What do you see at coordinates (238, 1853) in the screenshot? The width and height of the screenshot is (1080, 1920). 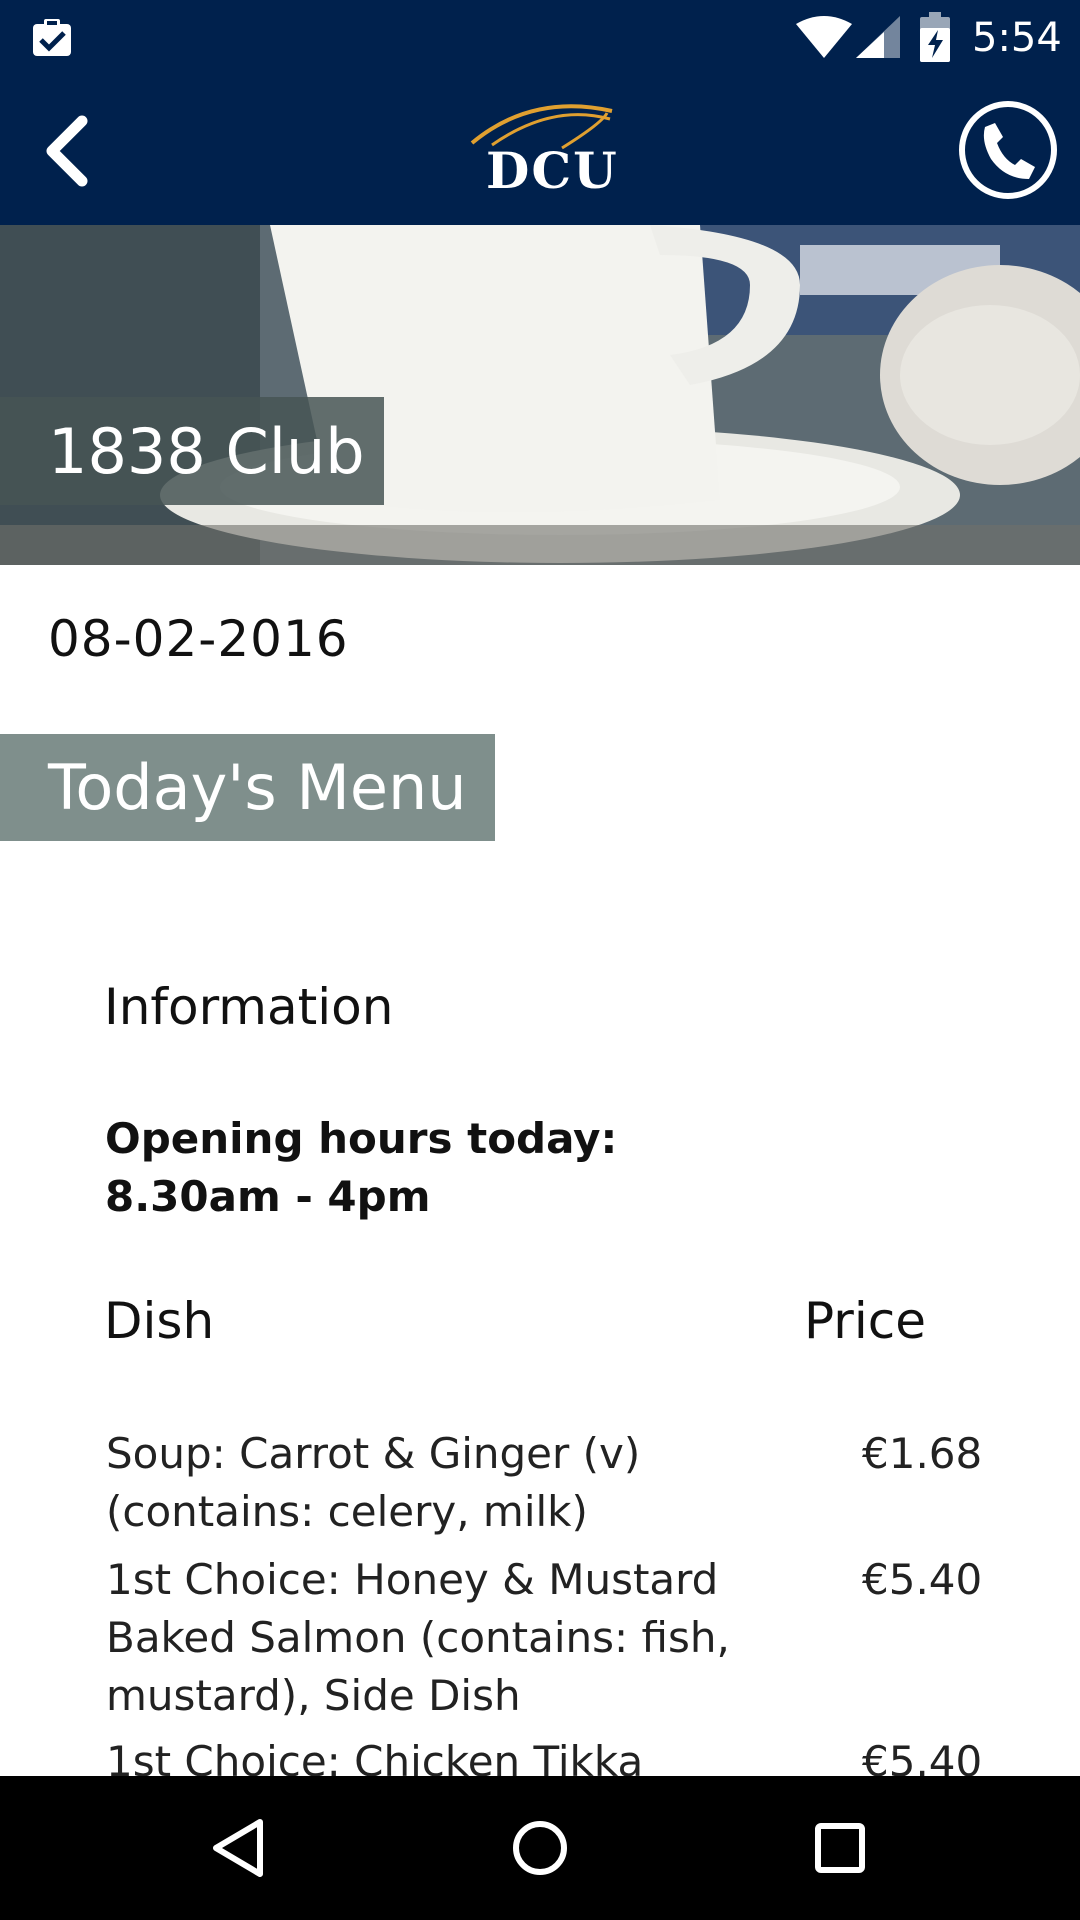 I see `nav-back-icon` at bounding box center [238, 1853].